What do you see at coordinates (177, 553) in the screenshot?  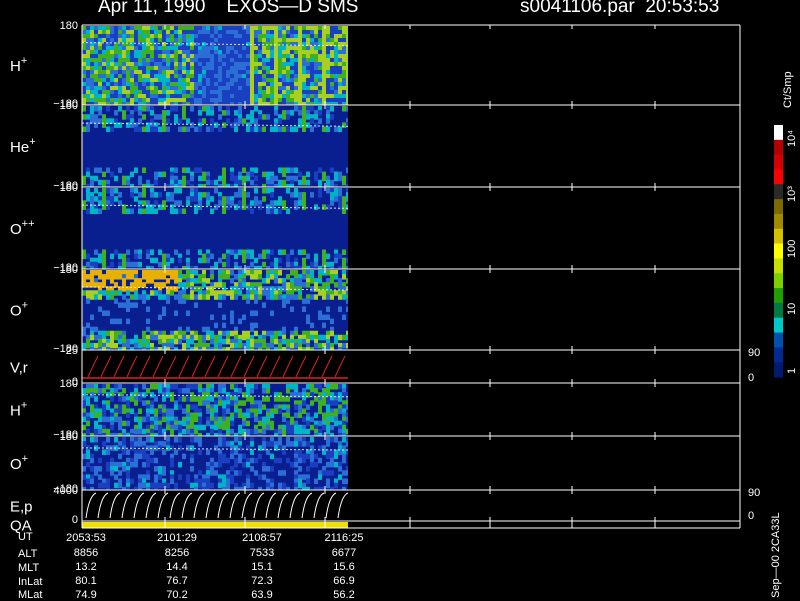 I see `footer-value-alt: 8256` at bounding box center [177, 553].